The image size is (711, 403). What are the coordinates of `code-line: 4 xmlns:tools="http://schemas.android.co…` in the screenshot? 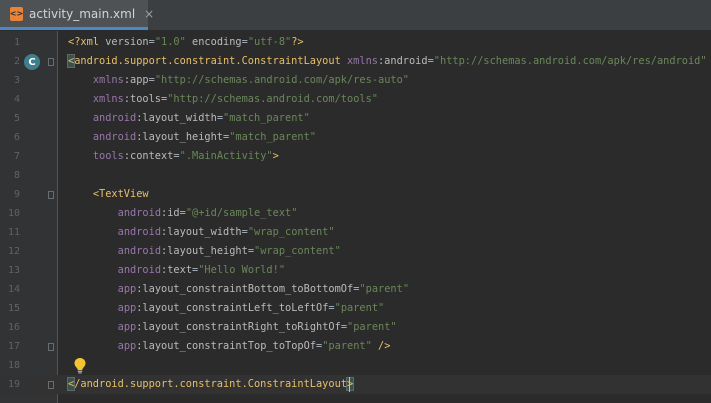 It's located at (355, 99).